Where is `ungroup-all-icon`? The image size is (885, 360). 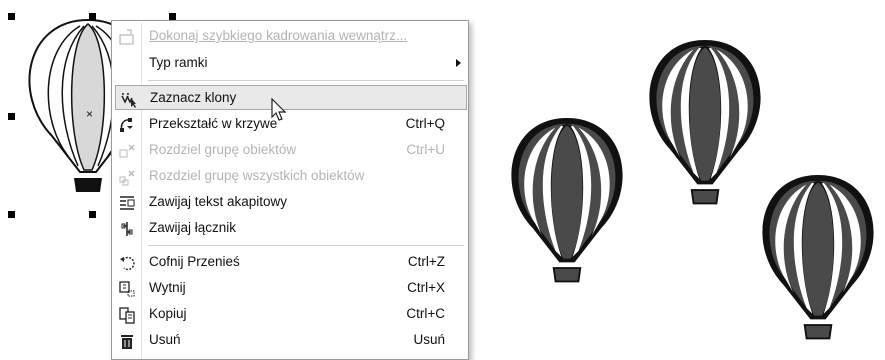
ungroup-all-icon is located at coordinates (127, 176).